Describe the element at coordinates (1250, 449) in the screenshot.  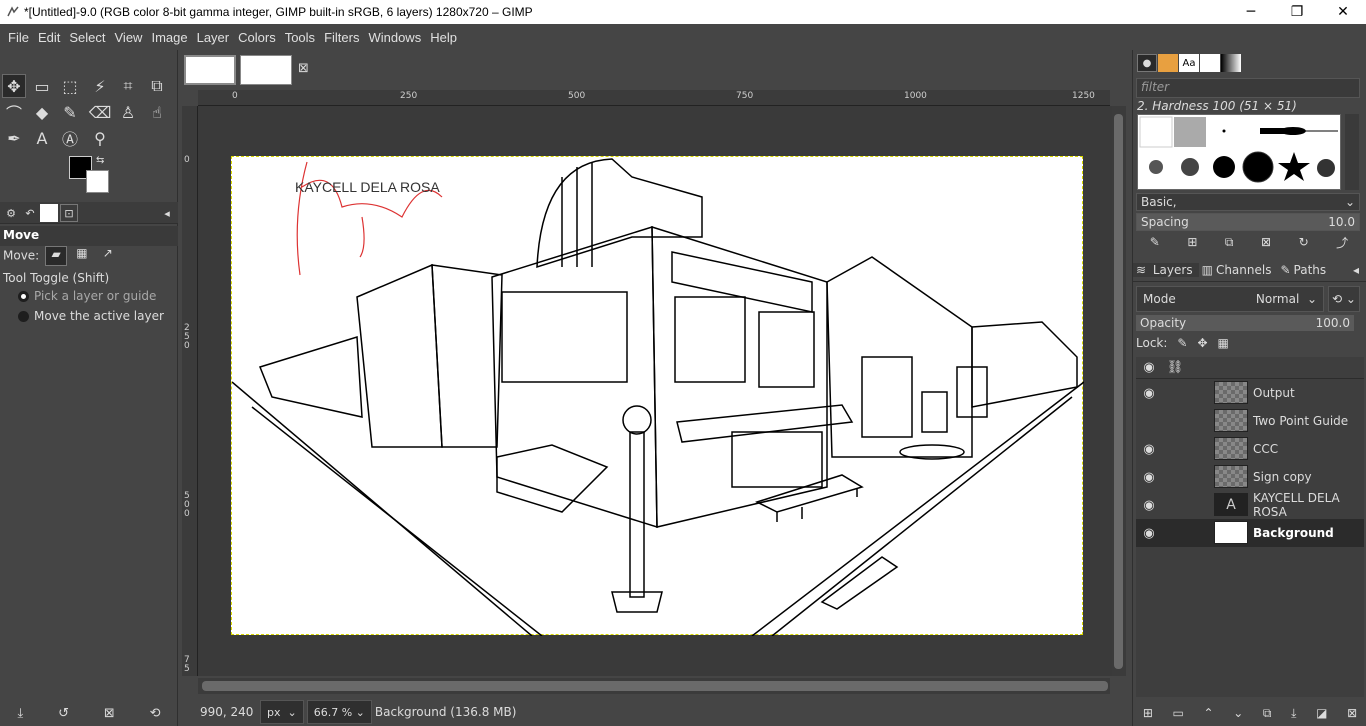
I see `layer-row: ◉ CCC` at that location.